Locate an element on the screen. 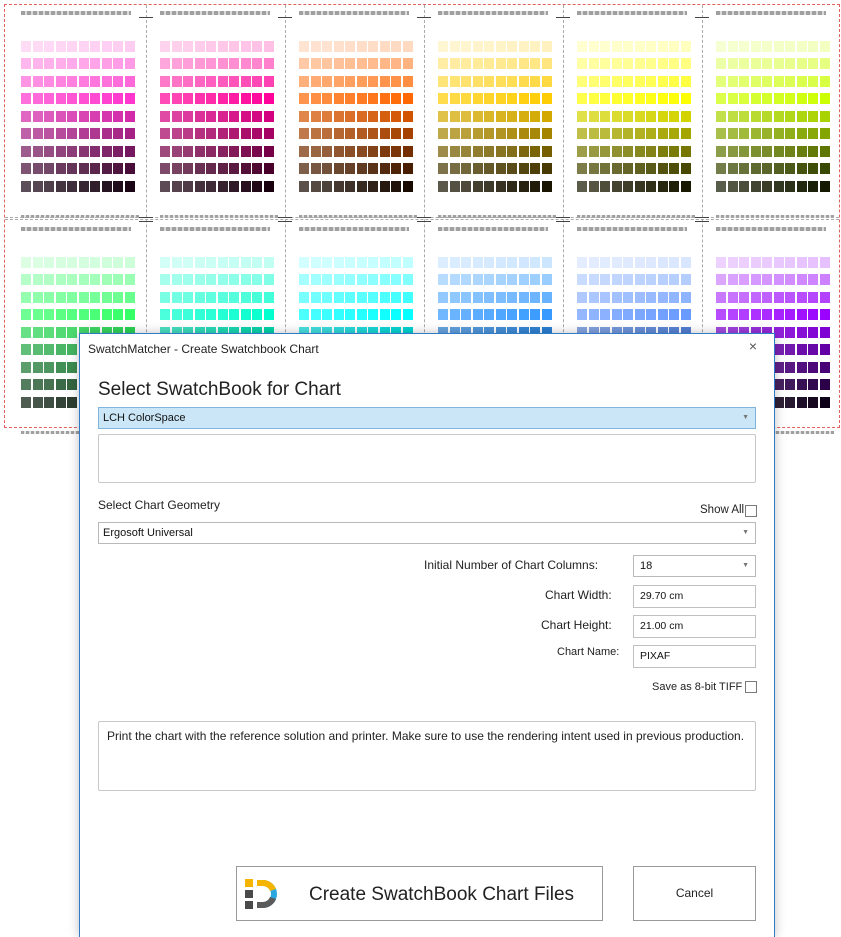  show-all-checkbox is located at coordinates (751, 511).